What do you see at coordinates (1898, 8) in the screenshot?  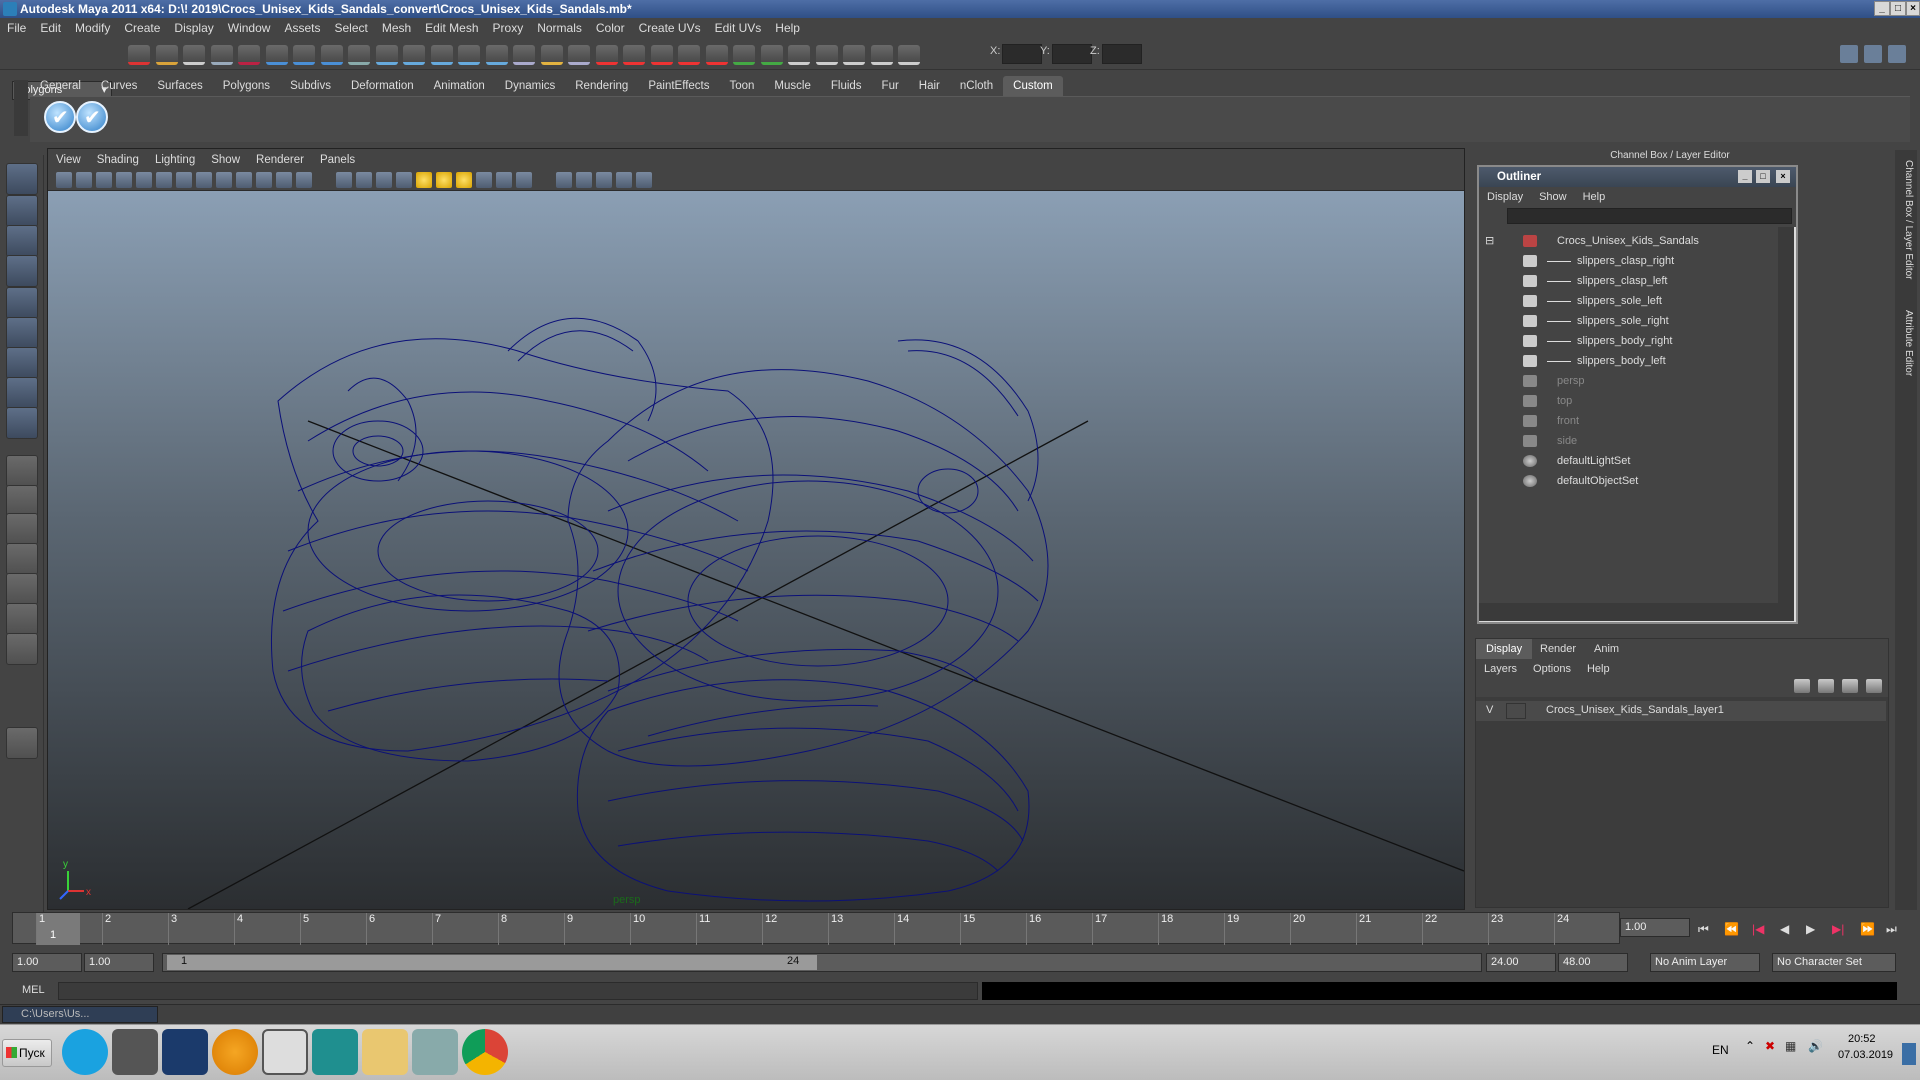 I see `maximize-button: □` at bounding box center [1898, 8].